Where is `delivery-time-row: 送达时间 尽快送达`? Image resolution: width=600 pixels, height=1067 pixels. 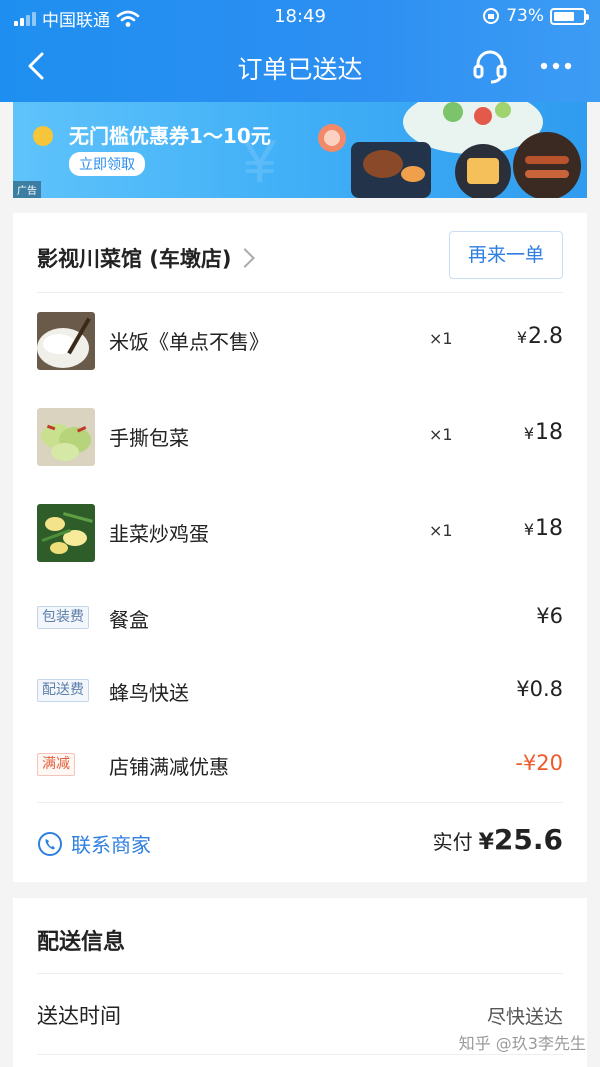
delivery-time-row: 送达时间 尽快送达 is located at coordinates (300, 1015).